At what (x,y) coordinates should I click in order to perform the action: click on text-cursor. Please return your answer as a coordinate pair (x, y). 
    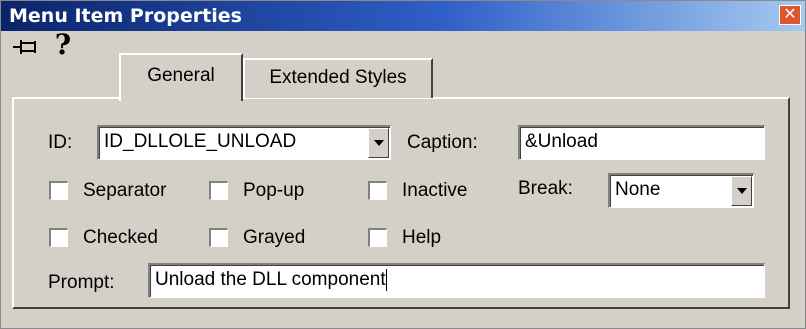
    Looking at the image, I should click on (386, 279).